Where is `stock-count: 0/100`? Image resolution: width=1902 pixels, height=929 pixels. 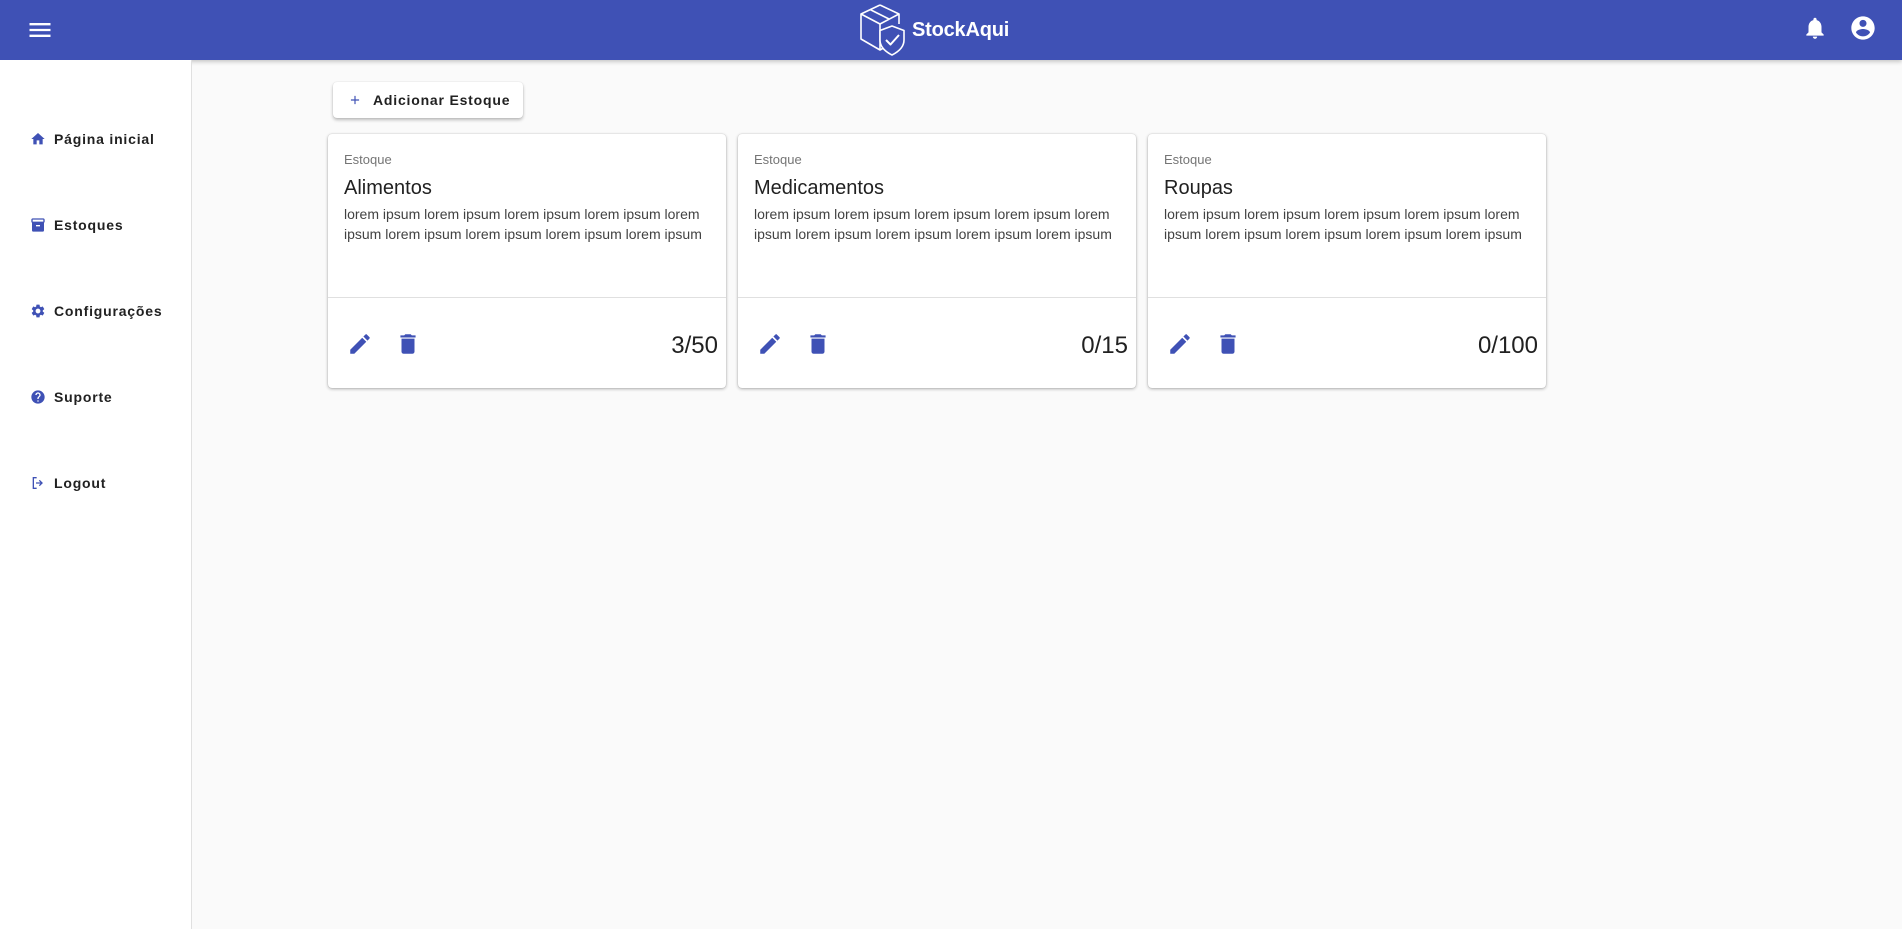
stock-count: 0/100 is located at coordinates (1507, 345).